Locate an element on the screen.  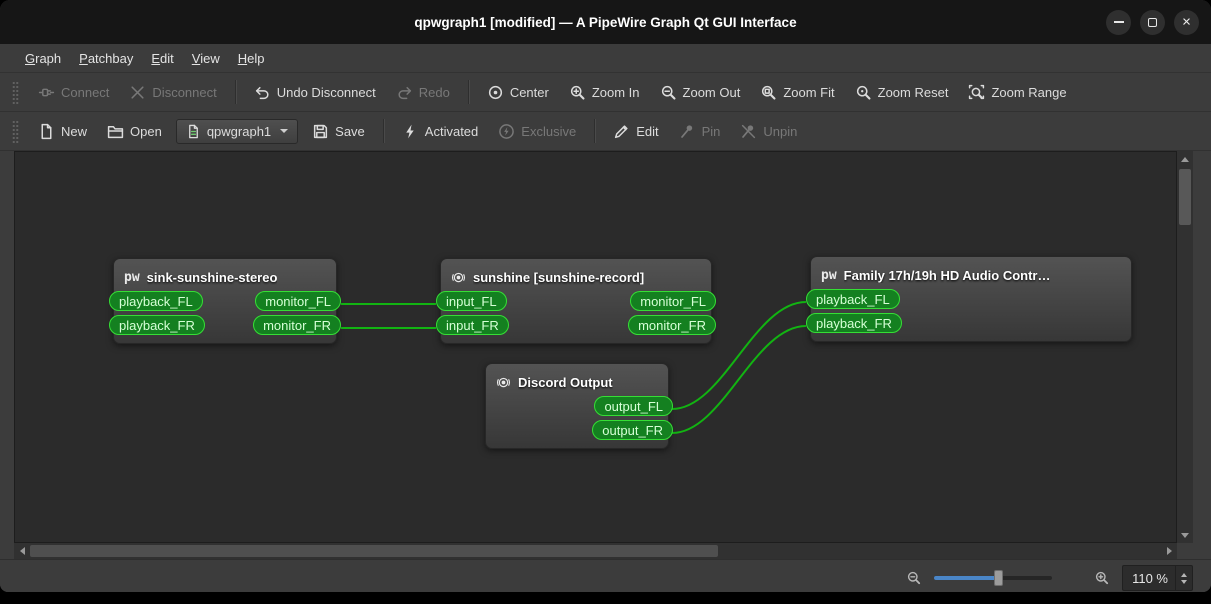
menu-graph-label: Graph is located at coordinates (43, 58).